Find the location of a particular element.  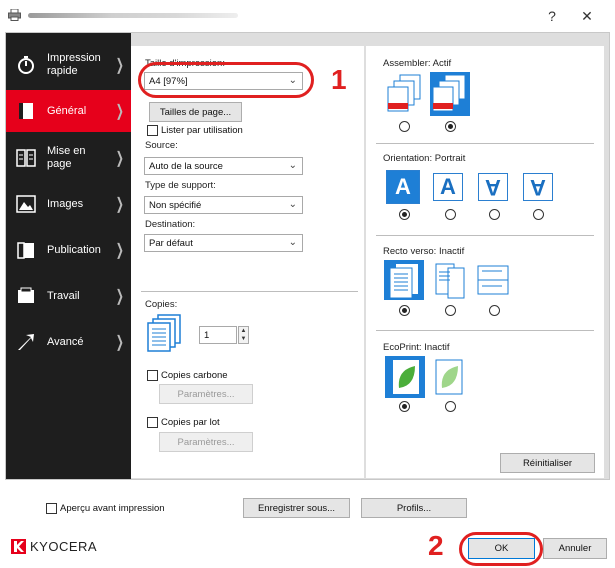

callout-number-1: 1 is located at coordinates (339, 79).